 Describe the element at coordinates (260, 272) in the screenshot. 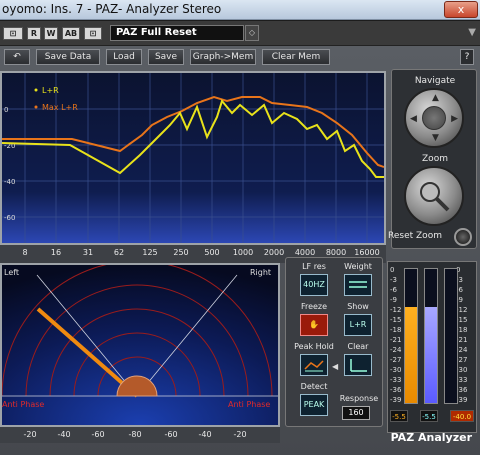

I see `right-label: Right` at that location.